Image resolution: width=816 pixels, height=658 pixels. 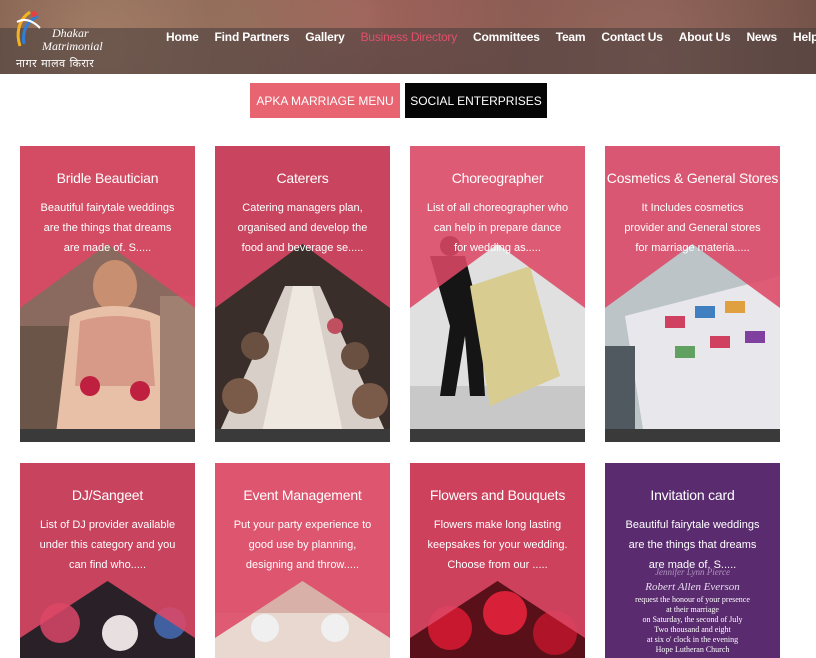 What do you see at coordinates (107, 495) in the screenshot?
I see `card-title: DJ/Sangeet` at bounding box center [107, 495].